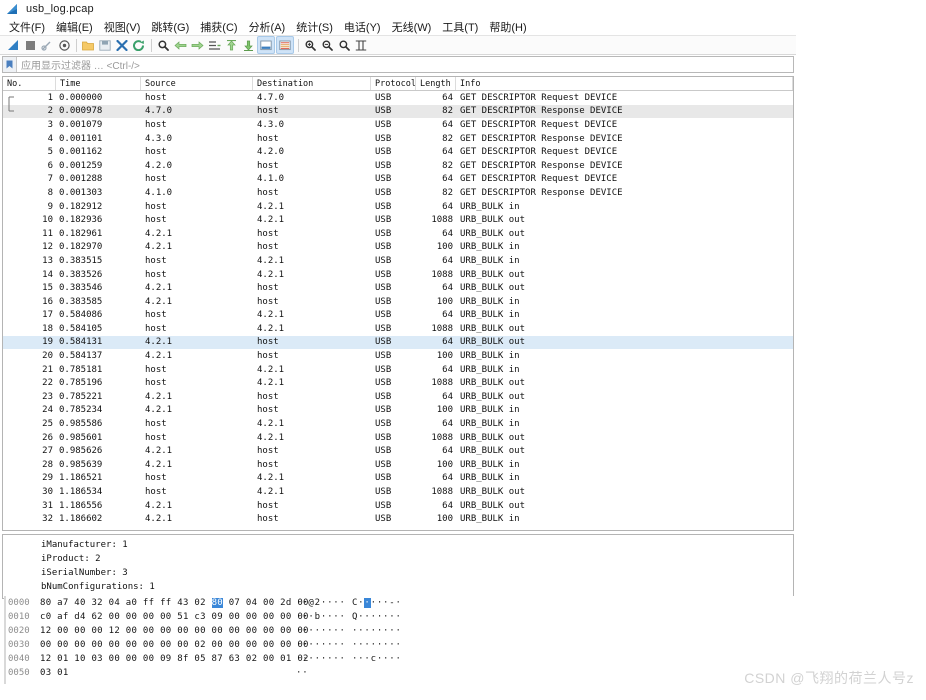 The image size is (926, 700). I want to click on cell-time: 0.001079, so click(81, 124).